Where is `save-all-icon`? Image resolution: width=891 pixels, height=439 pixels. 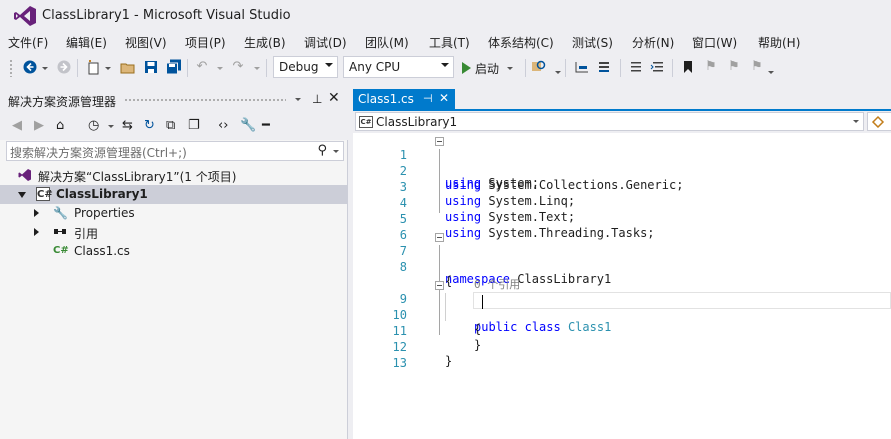 save-all-icon is located at coordinates (174, 67).